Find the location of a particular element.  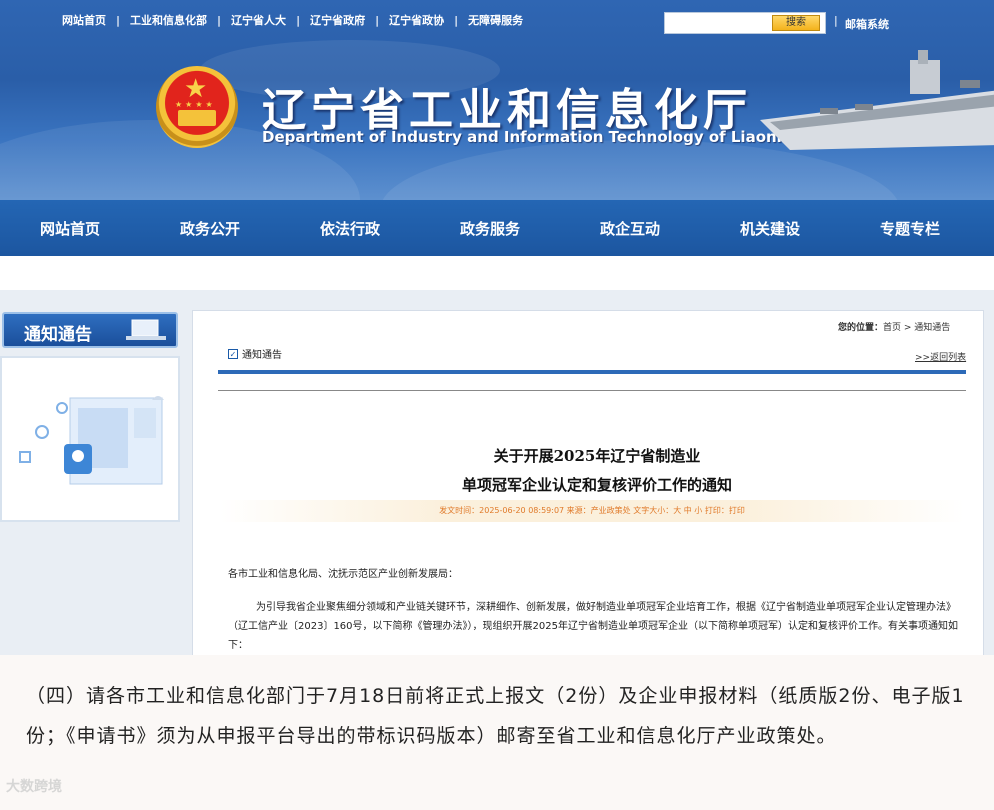

top-link-home: 网站首页 is located at coordinates (84, 20).